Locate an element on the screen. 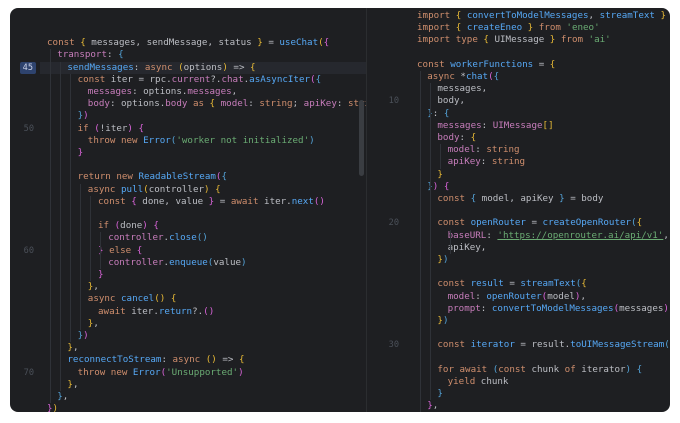 This screenshot has width=680, height=423. code-line: import type { UIMessage } from 'ai' is located at coordinates (514, 40).